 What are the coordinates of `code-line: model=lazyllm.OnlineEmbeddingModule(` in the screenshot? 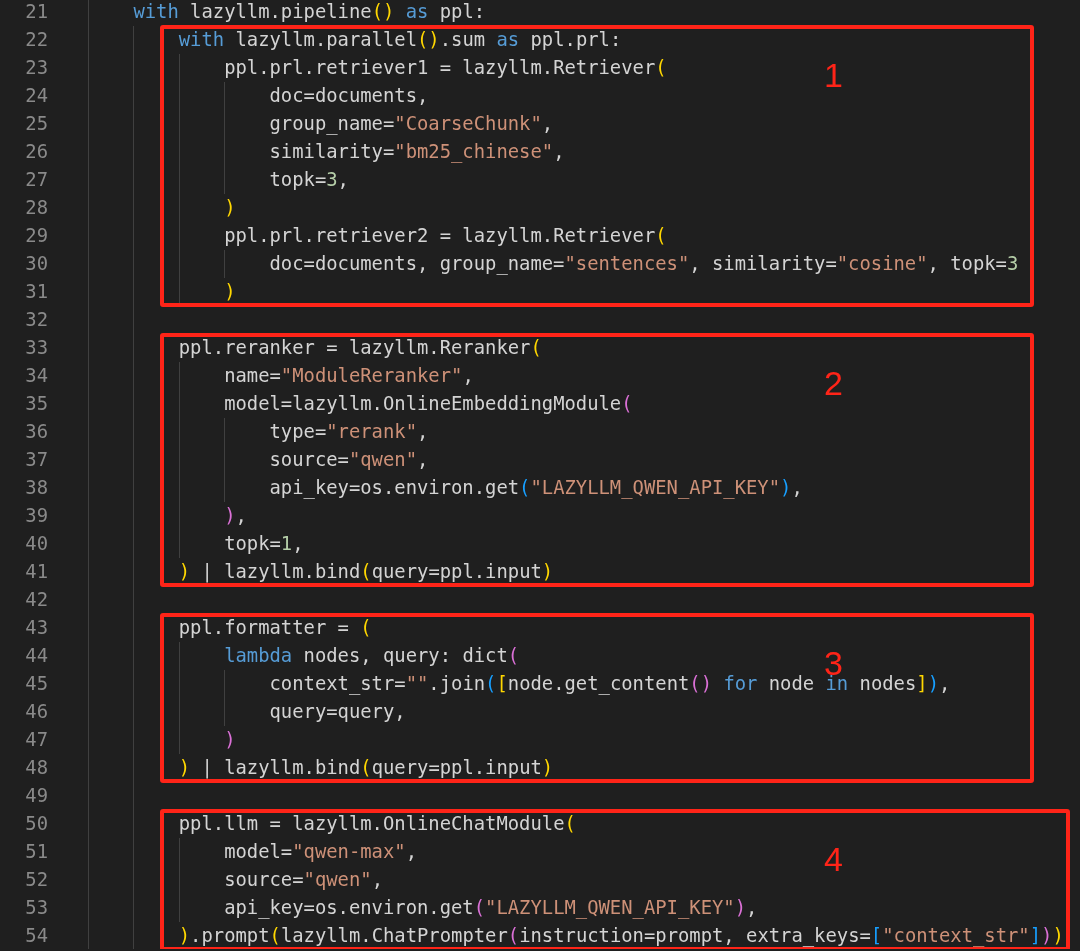 It's located at (428, 404).